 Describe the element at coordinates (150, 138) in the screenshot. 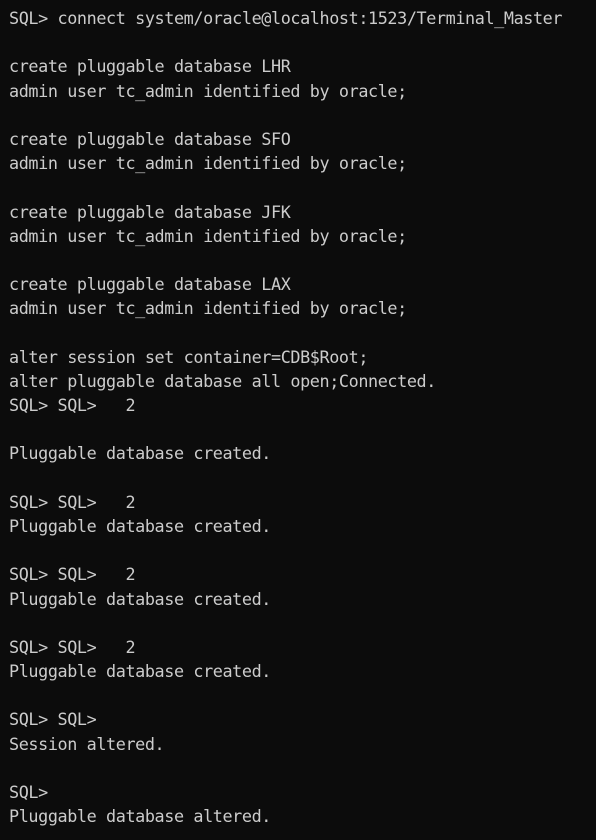

I see `terminal-line: create pluggable database SFO` at that location.